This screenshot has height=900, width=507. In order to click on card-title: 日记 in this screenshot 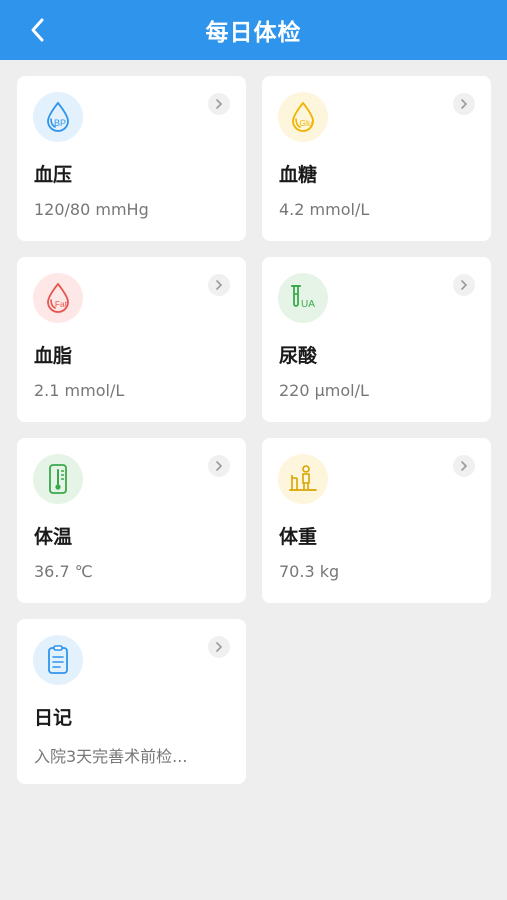, I will do `click(53, 718)`.